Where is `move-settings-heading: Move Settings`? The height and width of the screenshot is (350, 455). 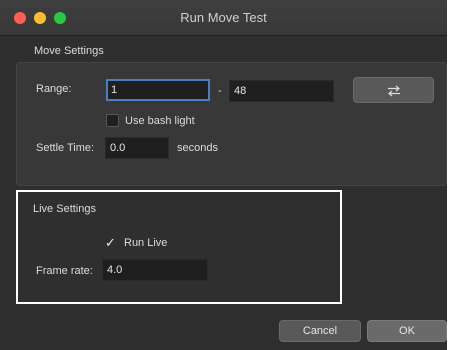 move-settings-heading: Move Settings is located at coordinates (69, 51).